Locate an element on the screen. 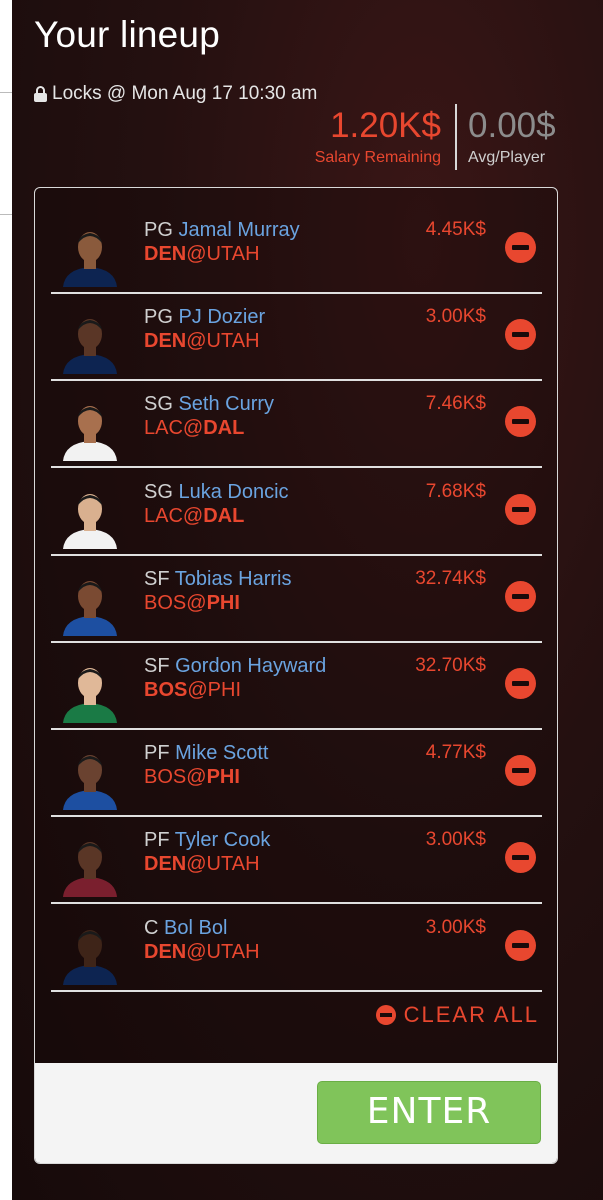 This screenshot has width=603, height=1200. player-row: PG Jamal Murray DEN@UTAH 4.45K$ is located at coordinates (296, 249).